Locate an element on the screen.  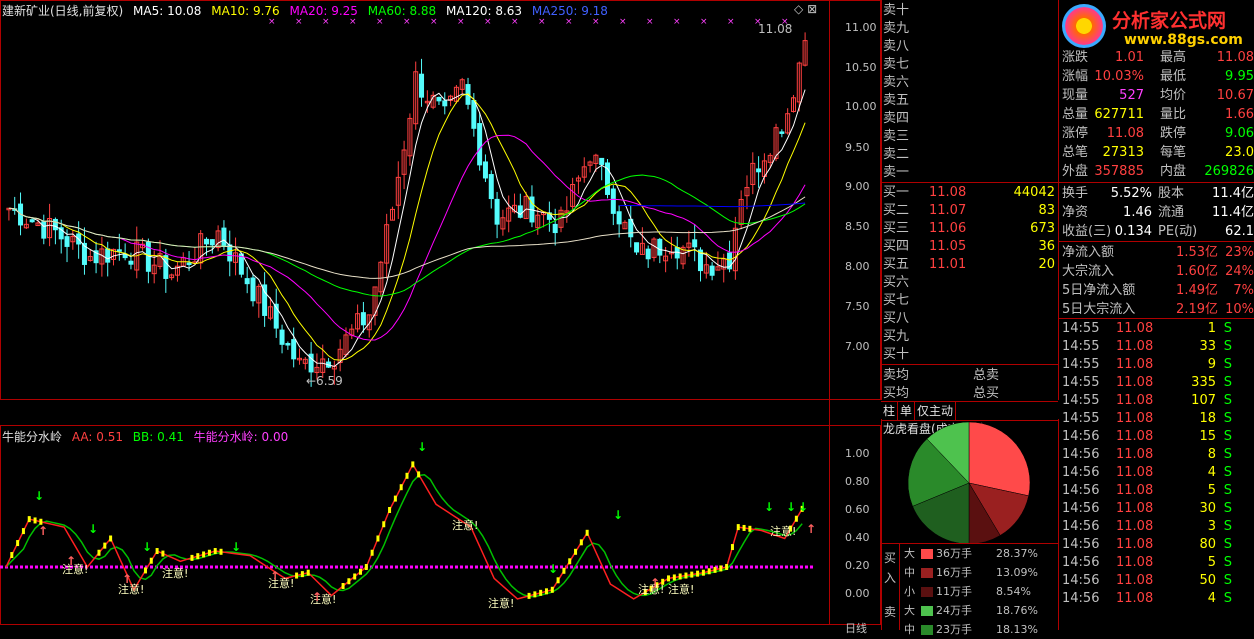
high-price-mark: 11.08 is located at coordinates (775, 29).